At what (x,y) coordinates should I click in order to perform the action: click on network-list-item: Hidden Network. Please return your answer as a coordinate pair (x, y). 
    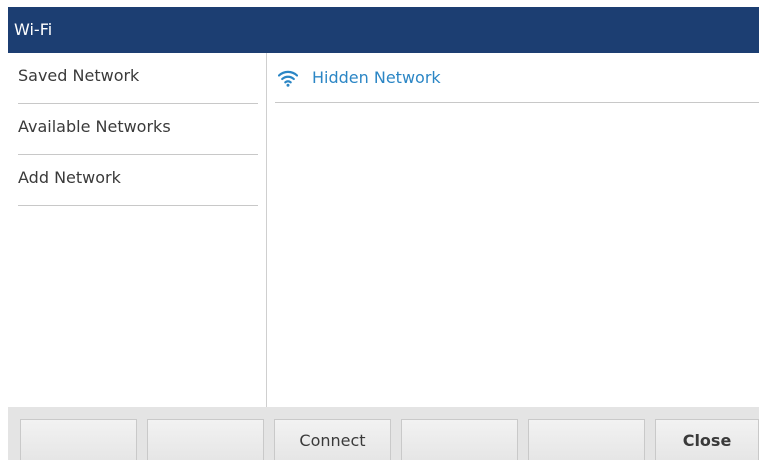
    Looking at the image, I should click on (517, 78).